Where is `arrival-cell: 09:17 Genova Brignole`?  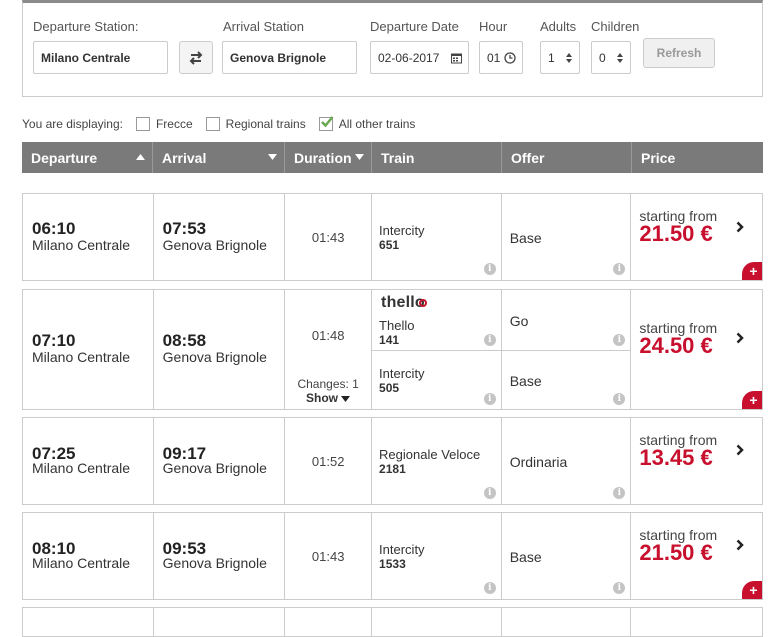
arrival-cell: 09:17 Genova Brignole is located at coordinates (220, 461).